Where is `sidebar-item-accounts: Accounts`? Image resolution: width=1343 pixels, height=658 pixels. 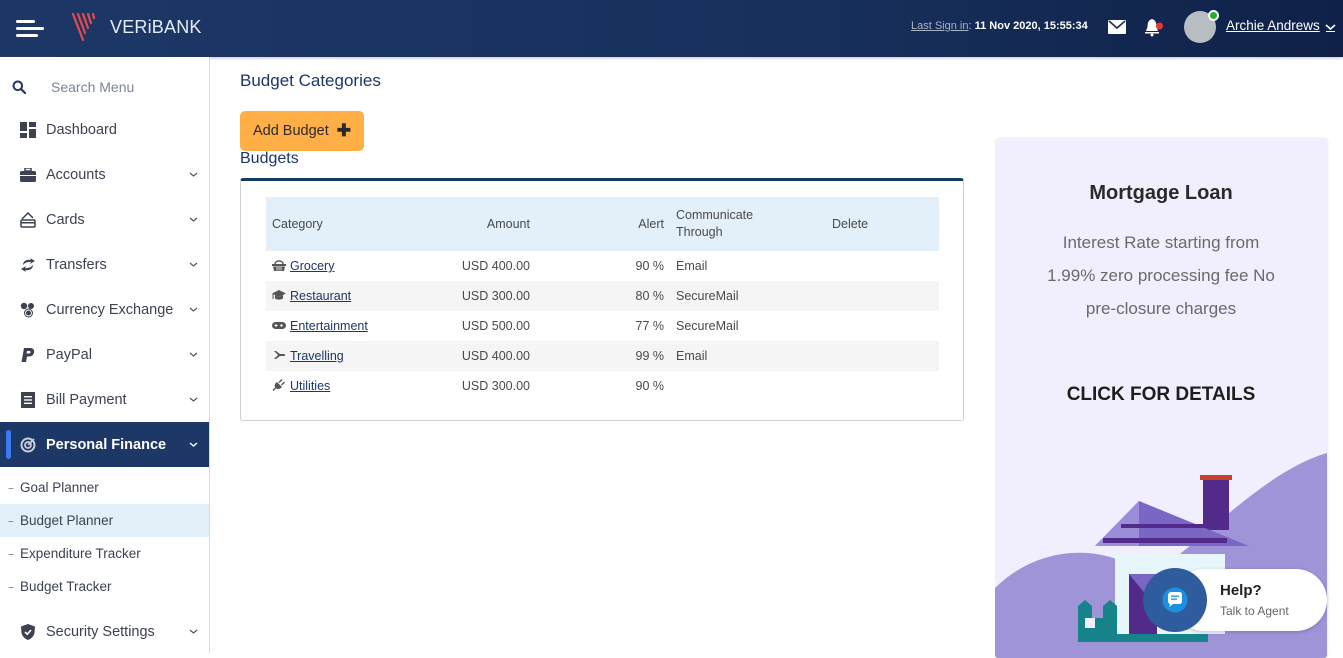 sidebar-item-accounts: Accounts is located at coordinates (104, 174).